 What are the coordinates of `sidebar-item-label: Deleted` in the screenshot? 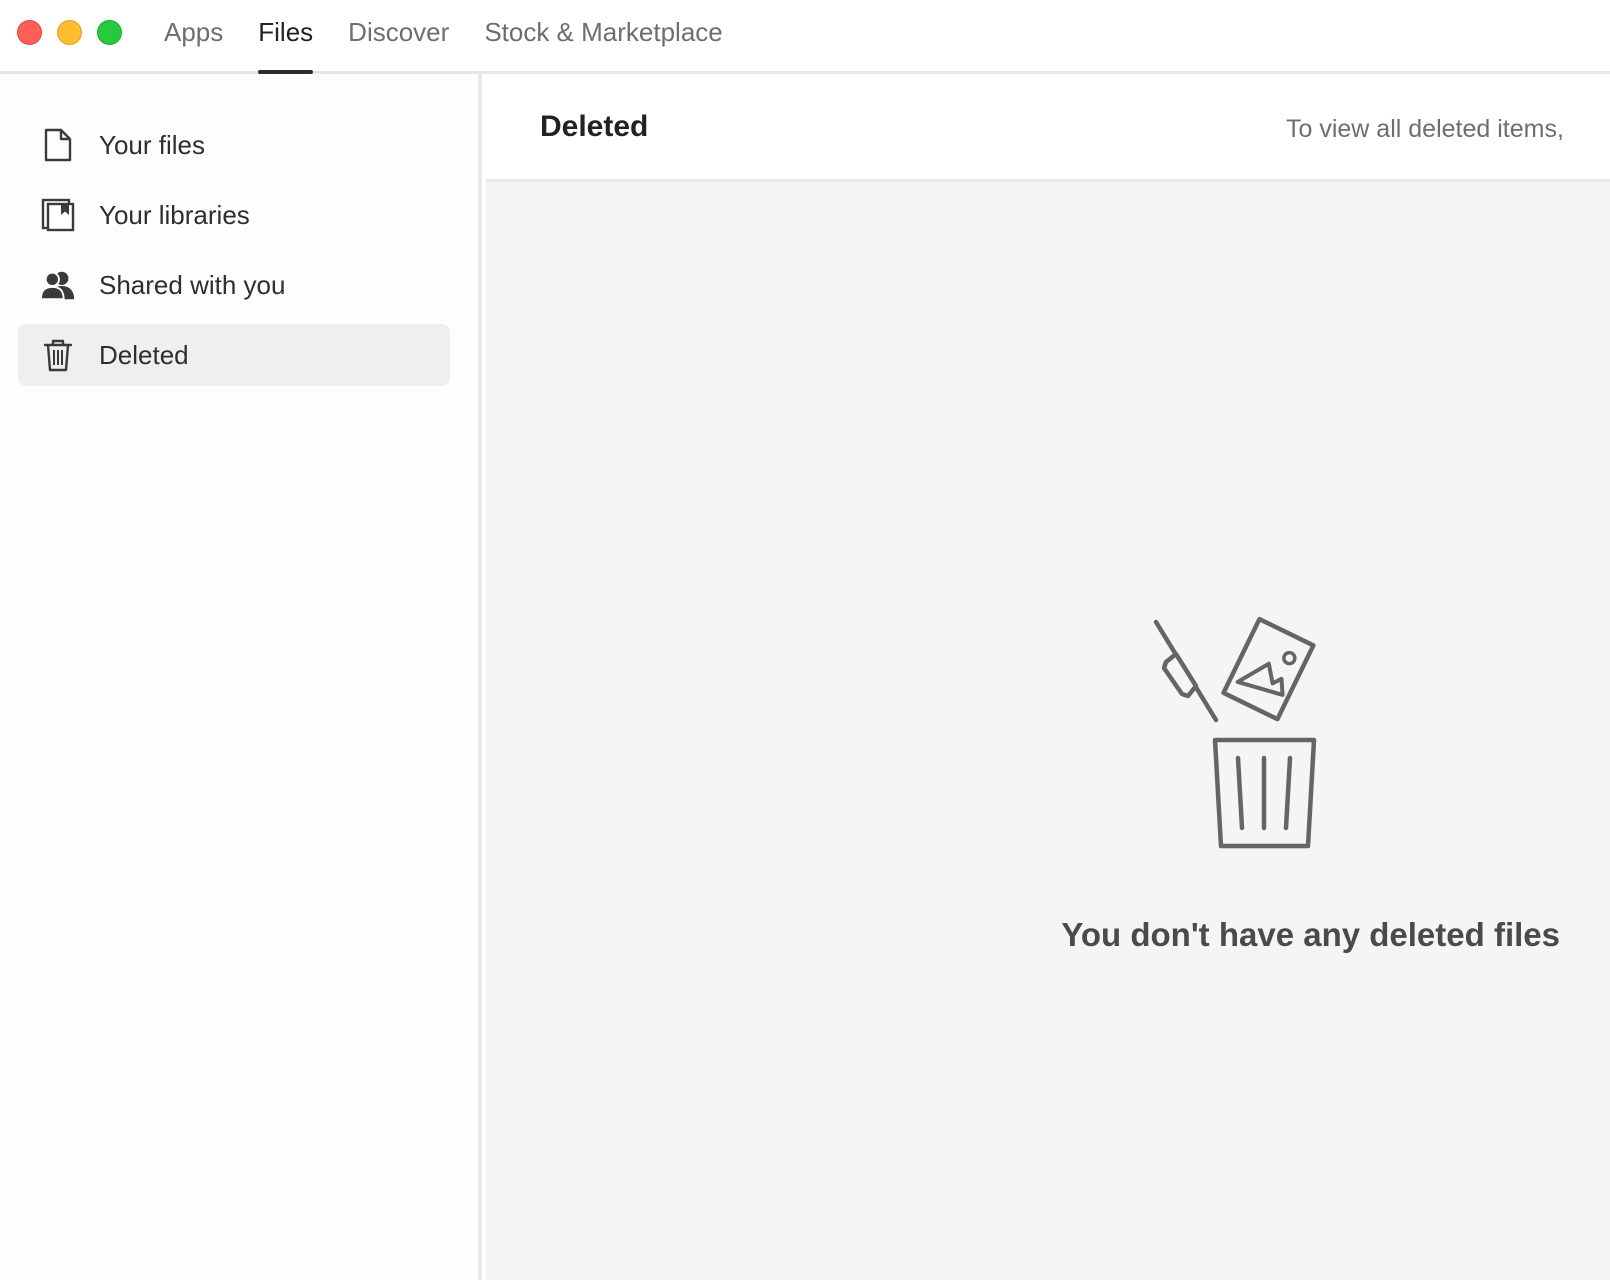 It's located at (144, 354).